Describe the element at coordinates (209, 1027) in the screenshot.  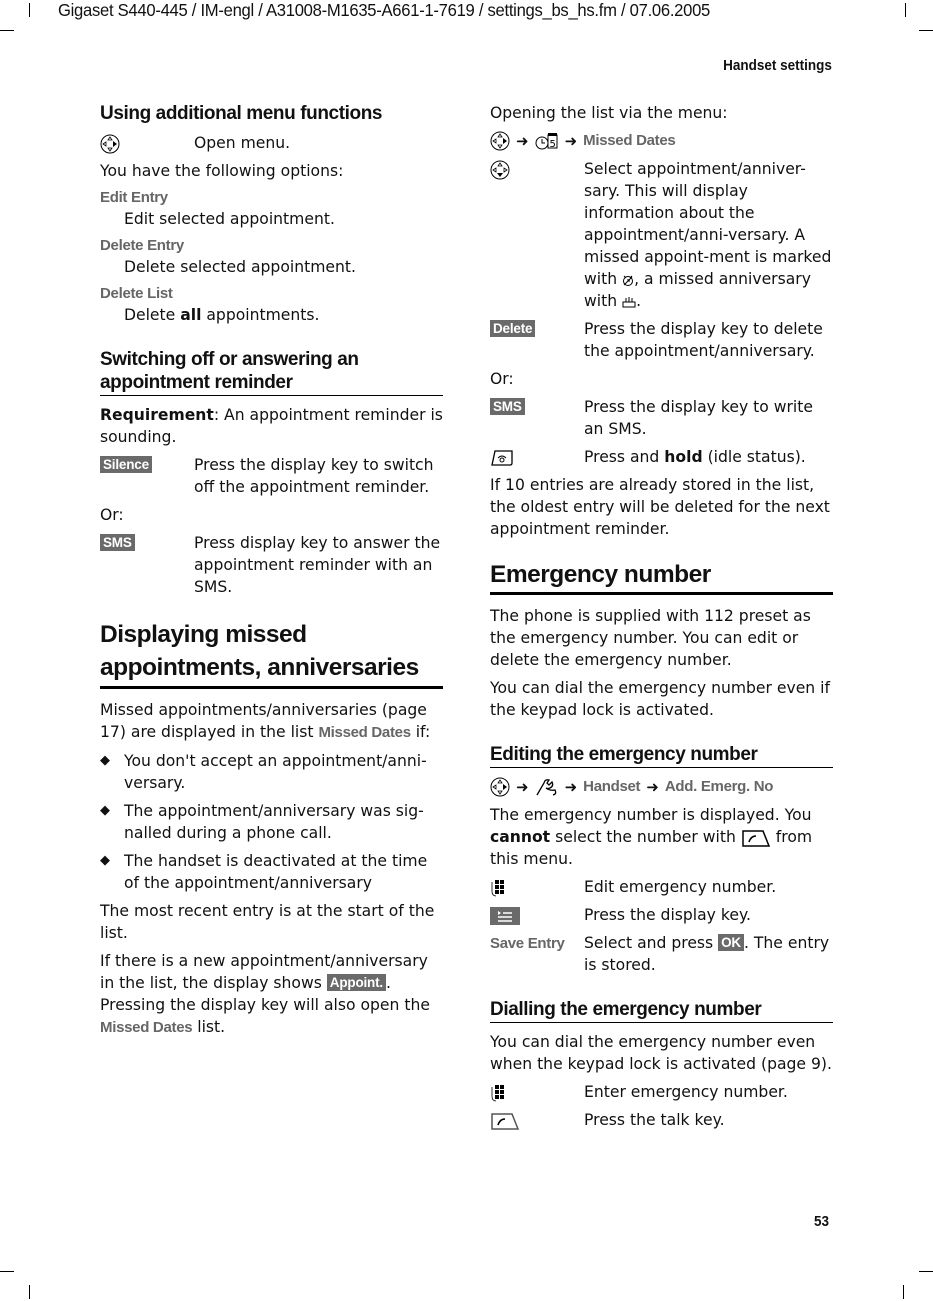
I see `text: list.` at that location.